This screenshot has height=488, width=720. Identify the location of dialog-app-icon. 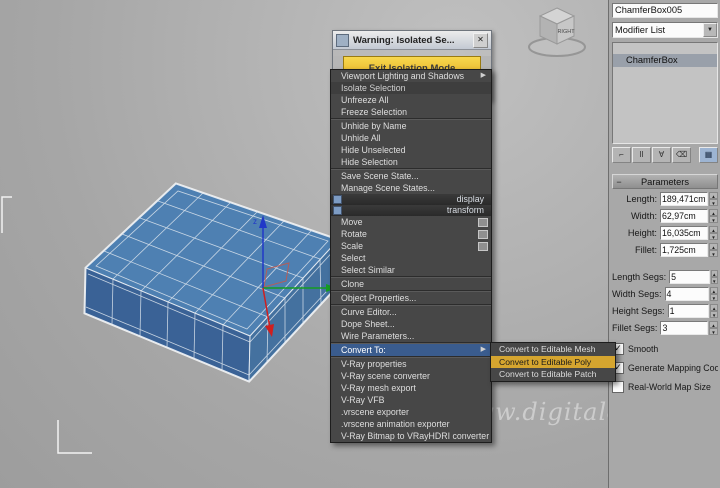
(342, 40).